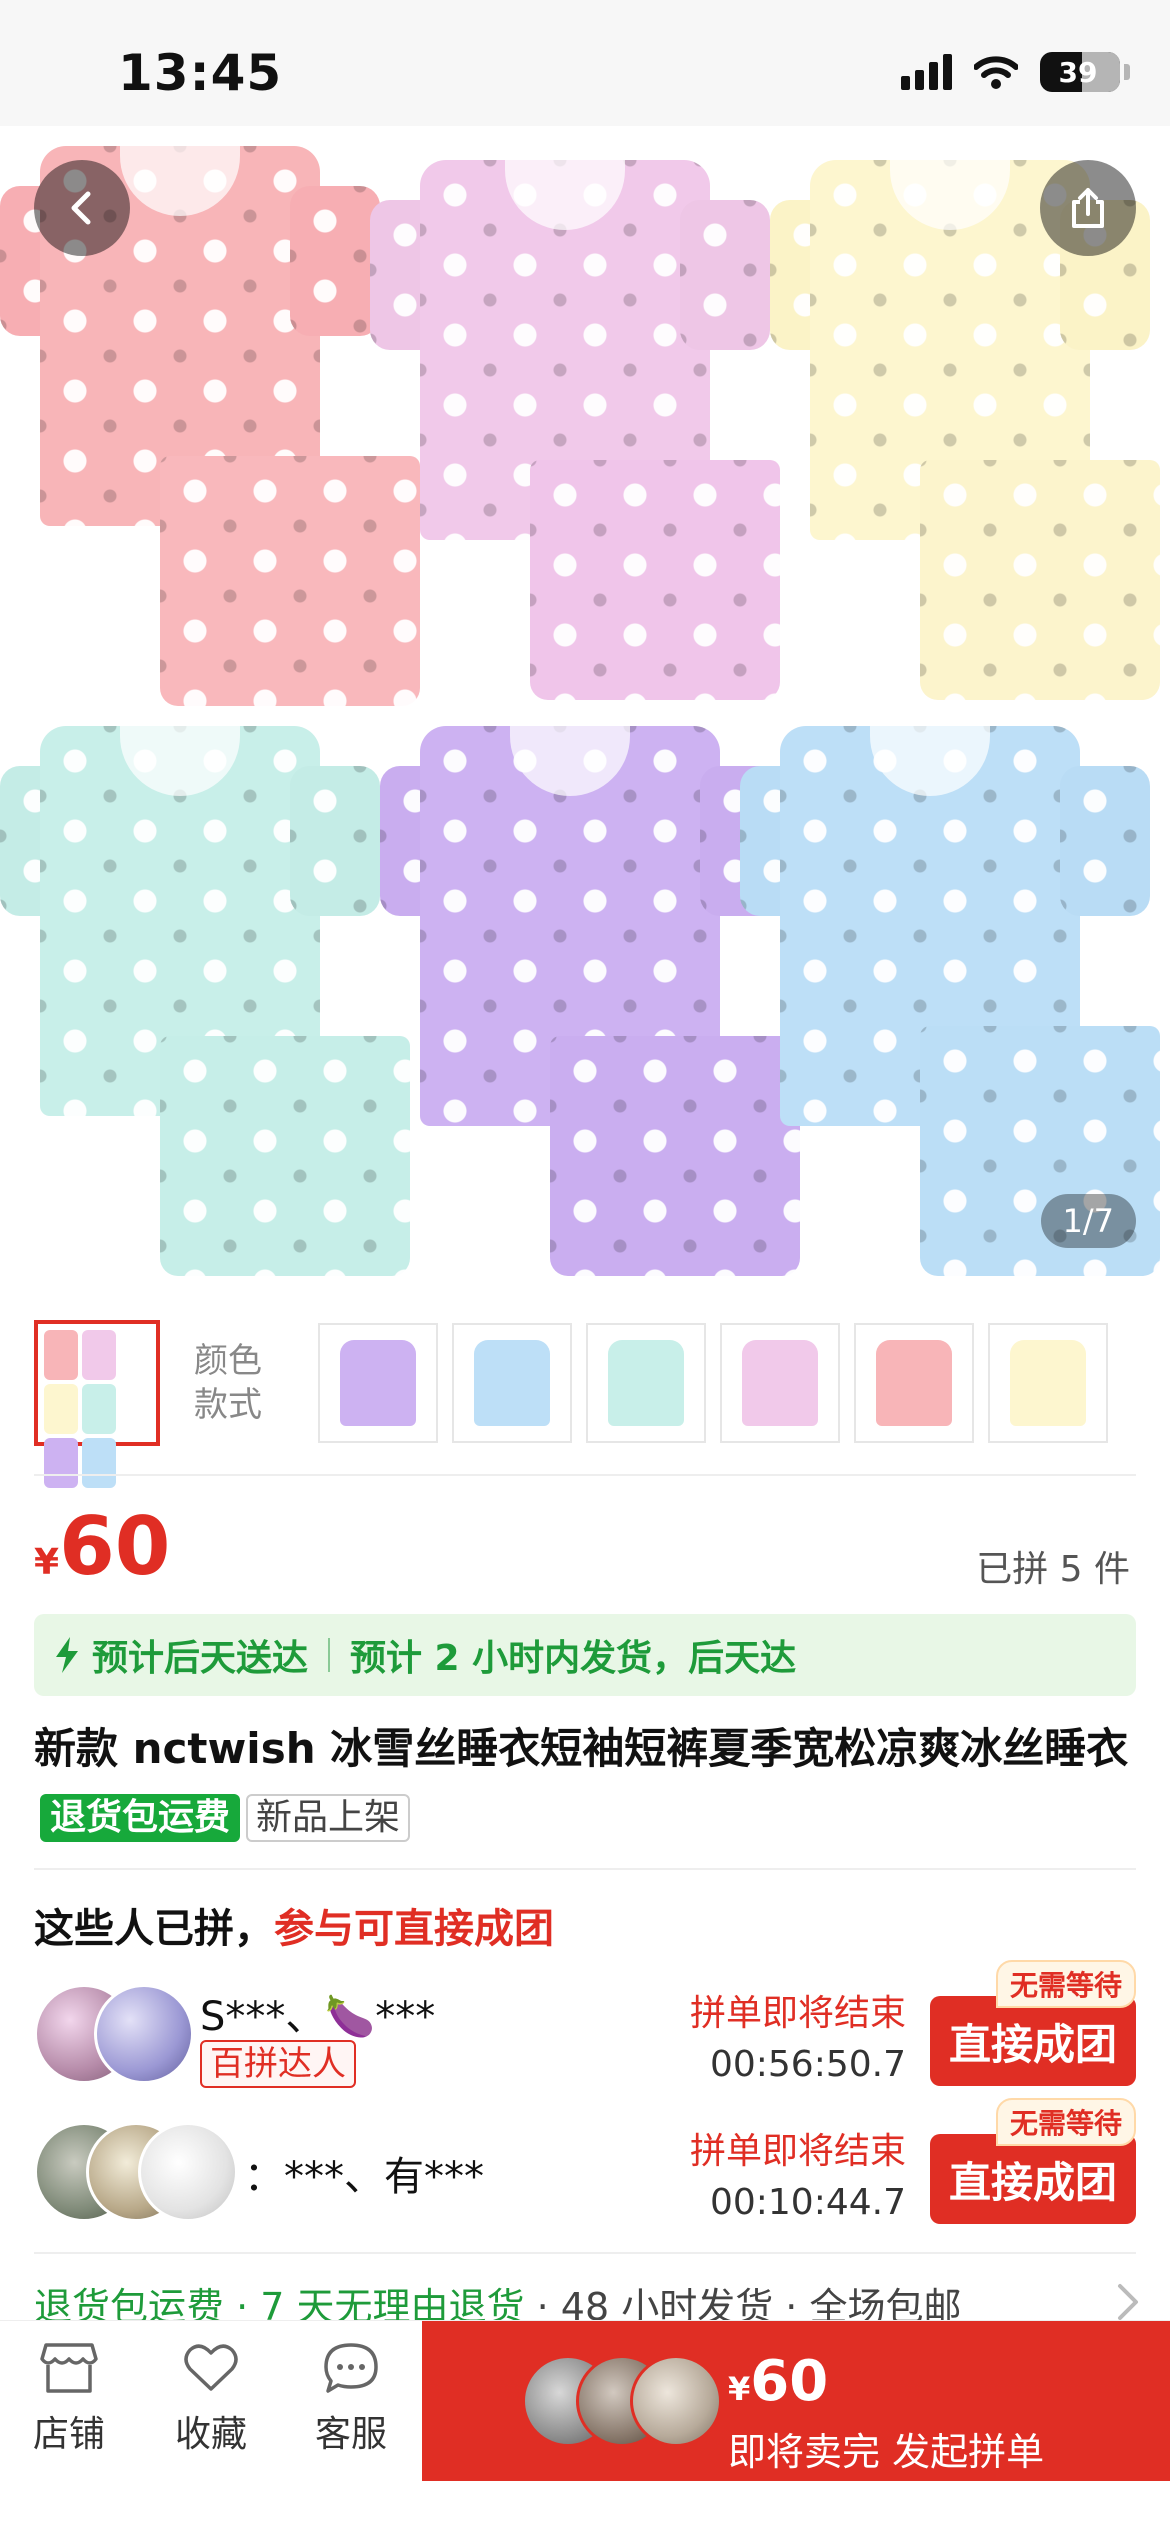 This screenshot has width=1170, height=2532. I want to click on status-bar: 13:45 39, so click(585, 63).